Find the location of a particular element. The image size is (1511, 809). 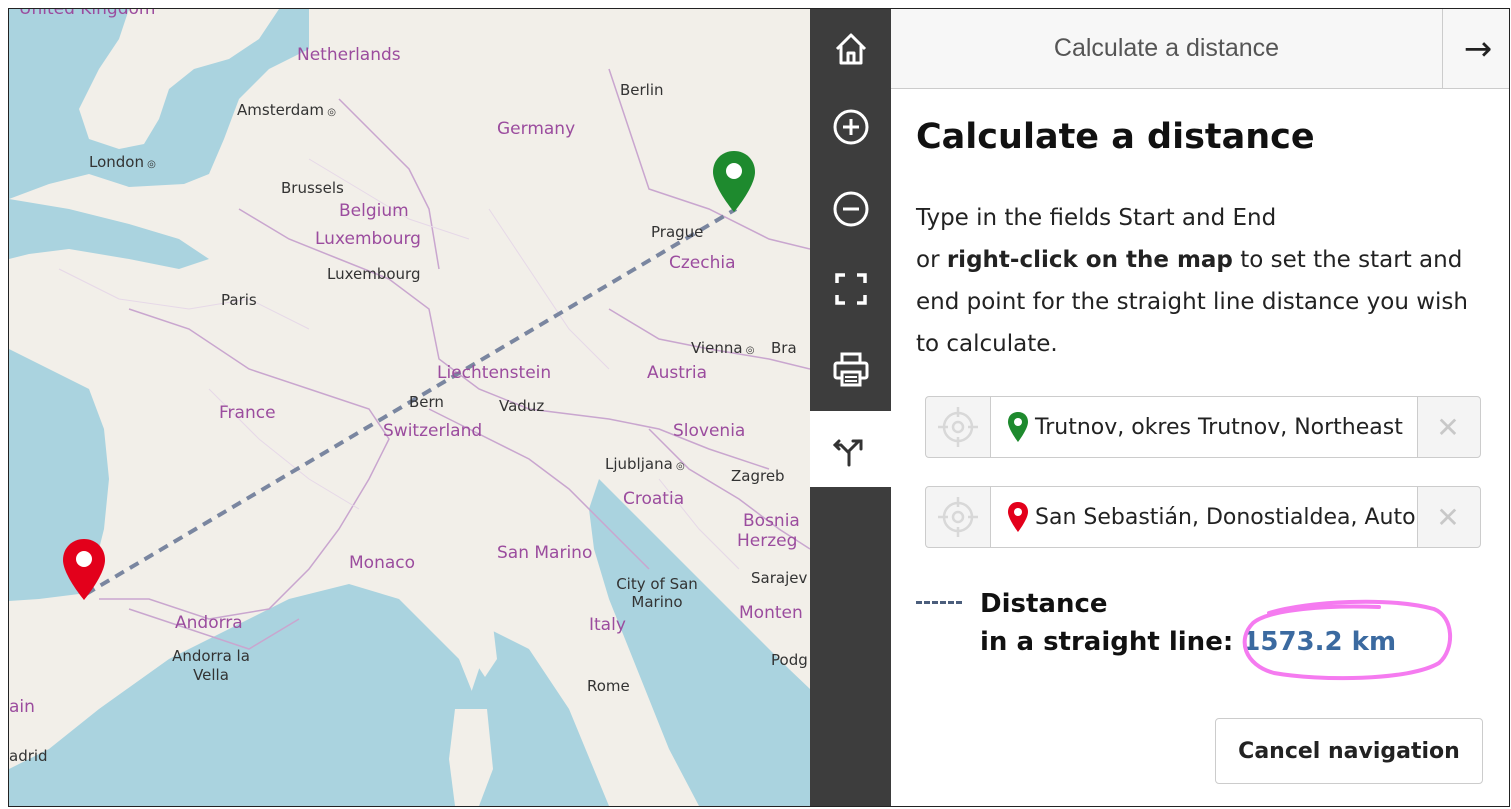

end-locate-button is located at coordinates (958, 517).